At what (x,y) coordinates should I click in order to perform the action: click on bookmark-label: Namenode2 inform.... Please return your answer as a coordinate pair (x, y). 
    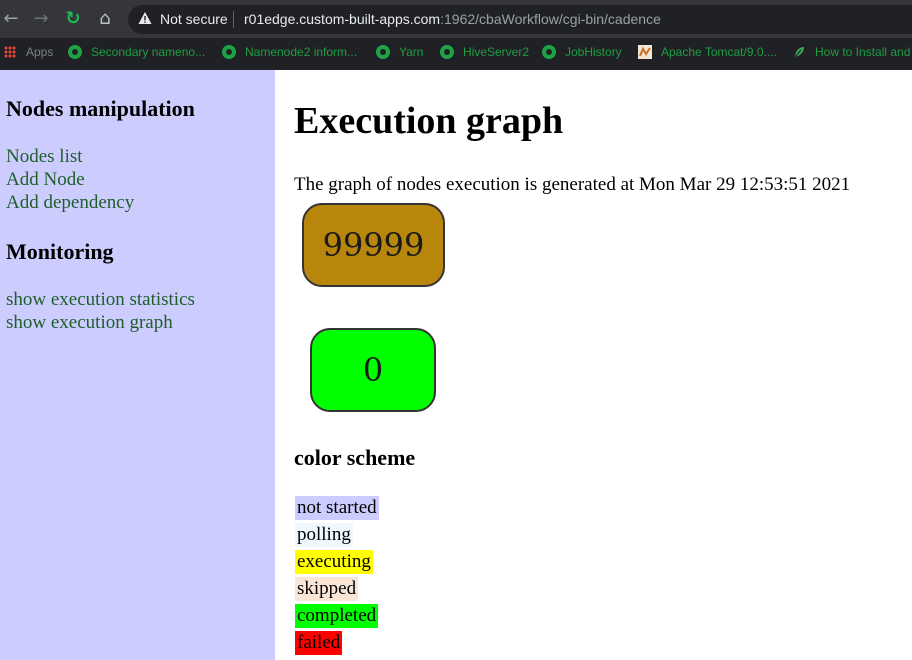
    Looking at the image, I should click on (301, 52).